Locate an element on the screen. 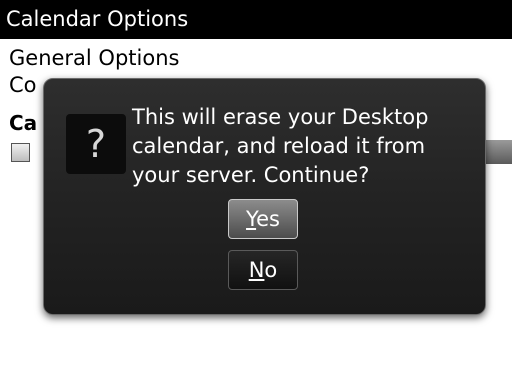 The height and width of the screenshot is (391, 512). yes-button: Yes is located at coordinates (263, 219).